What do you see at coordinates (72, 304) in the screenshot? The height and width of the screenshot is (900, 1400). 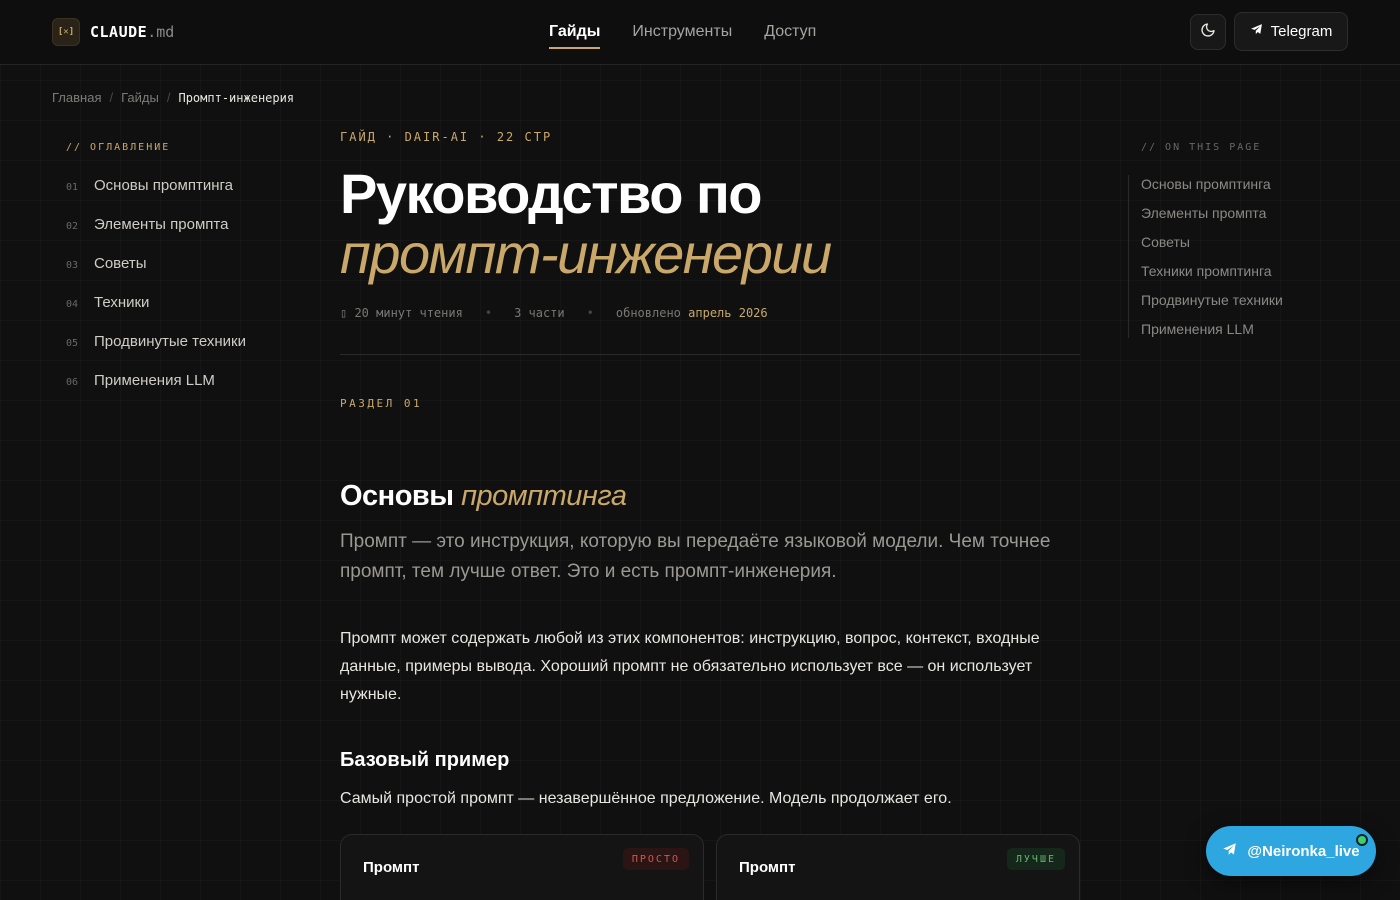 I see `toc-item-number: 04` at bounding box center [72, 304].